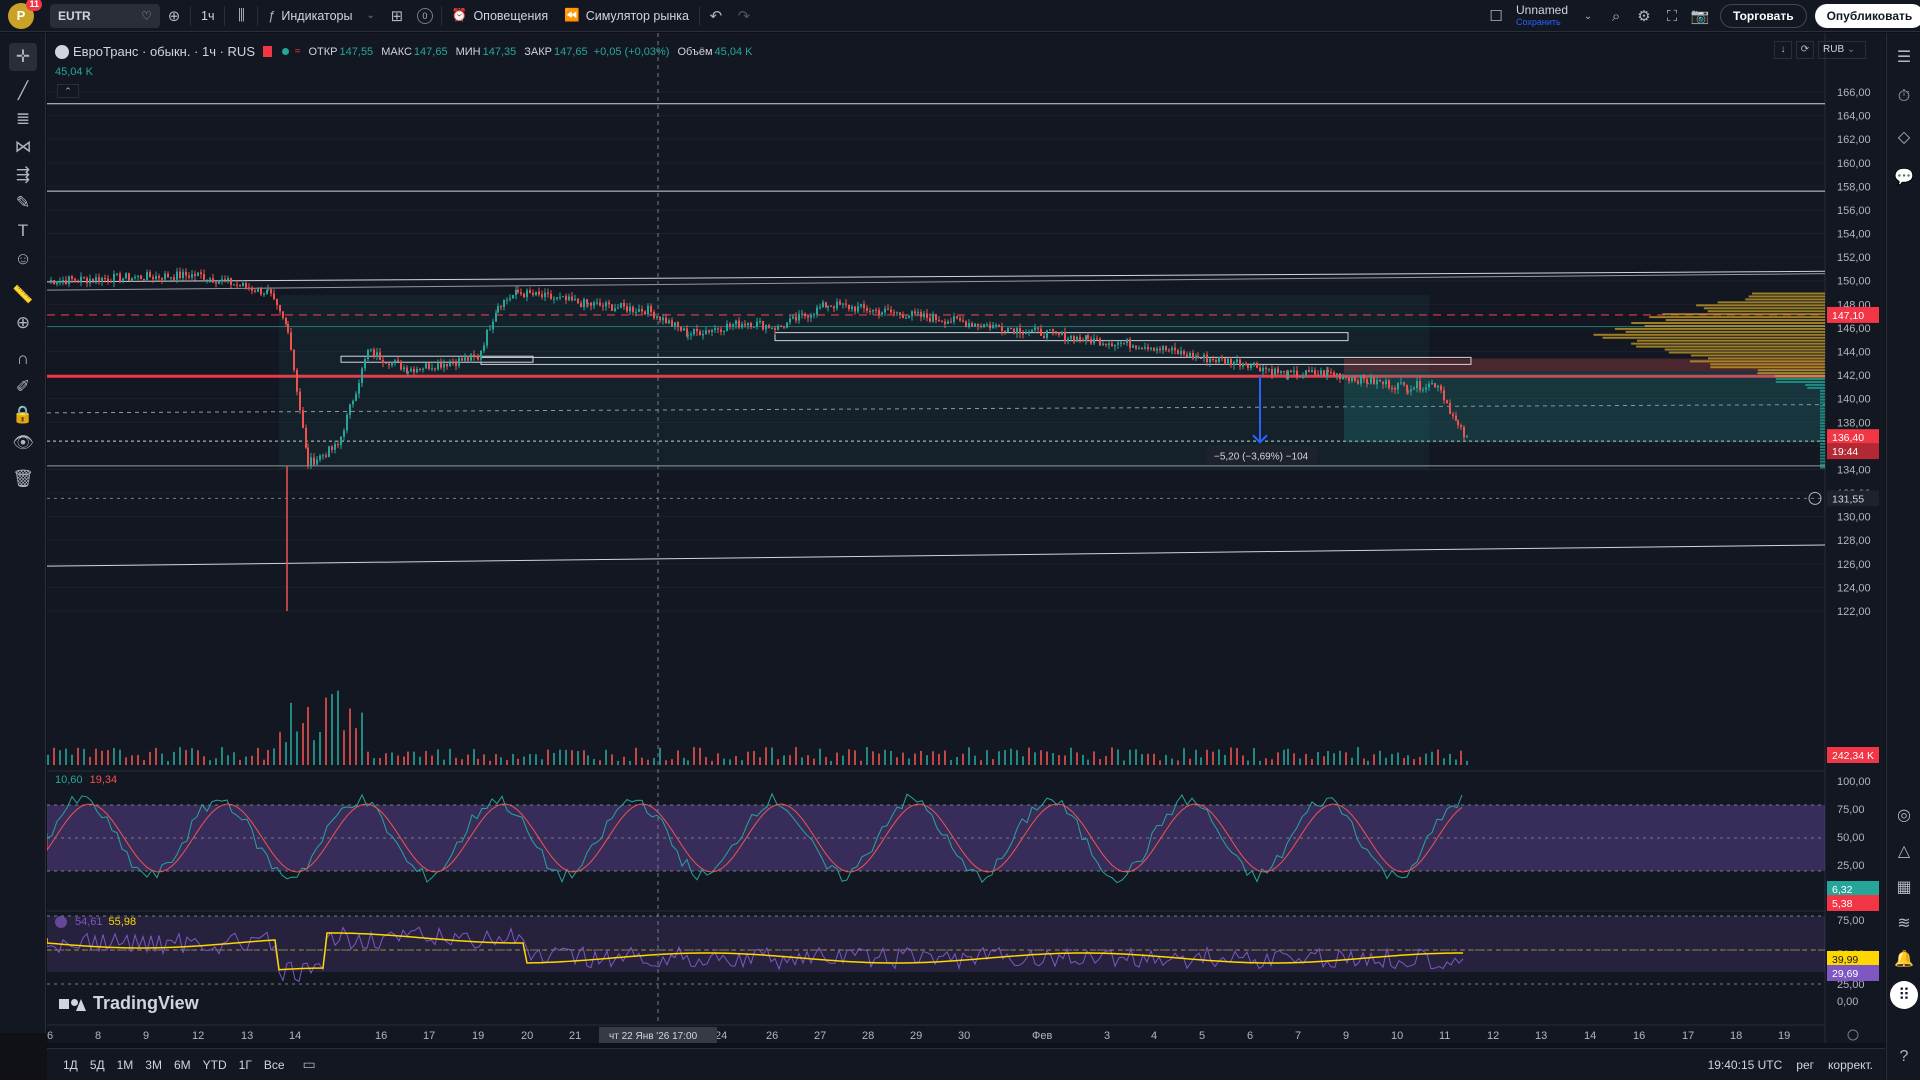 The height and width of the screenshot is (1080, 1920). What do you see at coordinates (1867, 16) in the screenshot?
I see `publish-button: Опубликовать` at bounding box center [1867, 16].